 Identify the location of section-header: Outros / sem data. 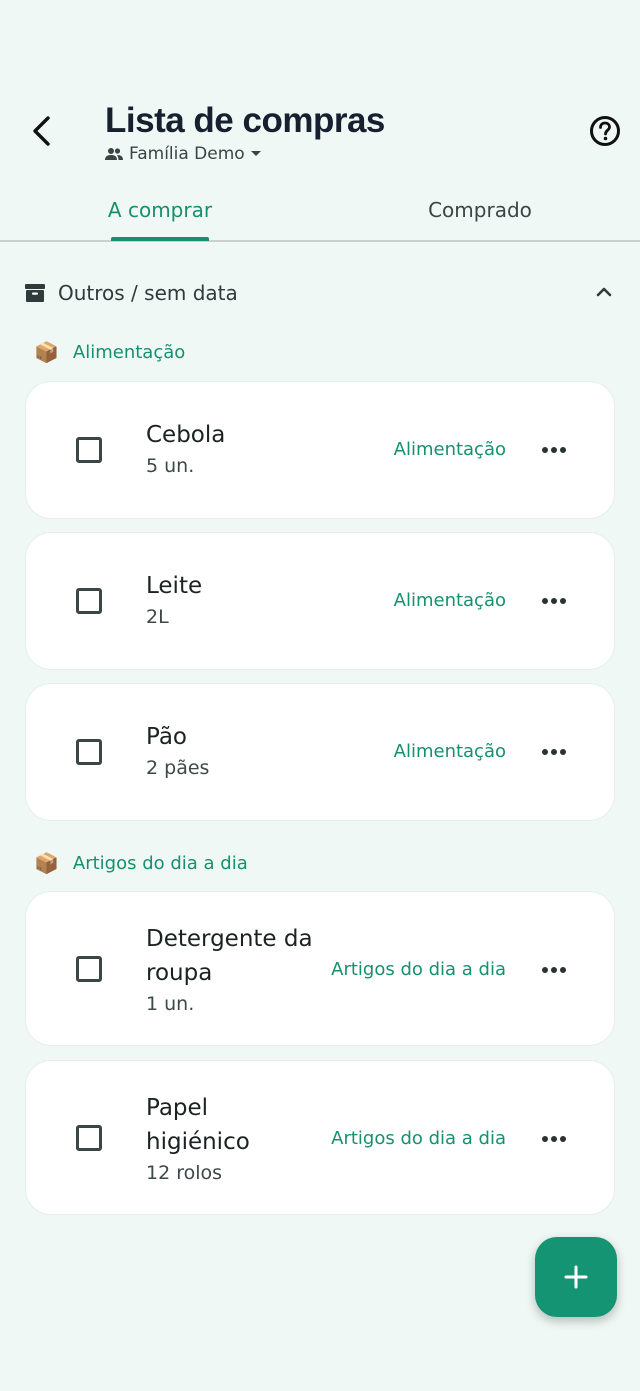
(320, 293).